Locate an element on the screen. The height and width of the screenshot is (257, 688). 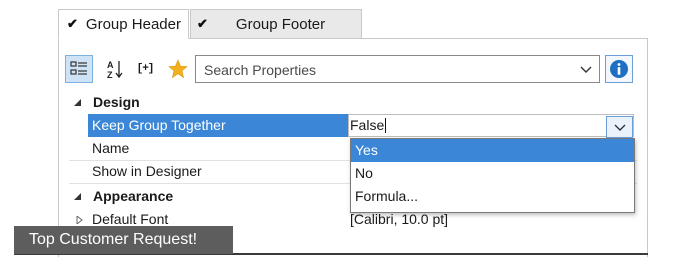
tab-group-footer: ✔ Group Footer is located at coordinates (276, 24).